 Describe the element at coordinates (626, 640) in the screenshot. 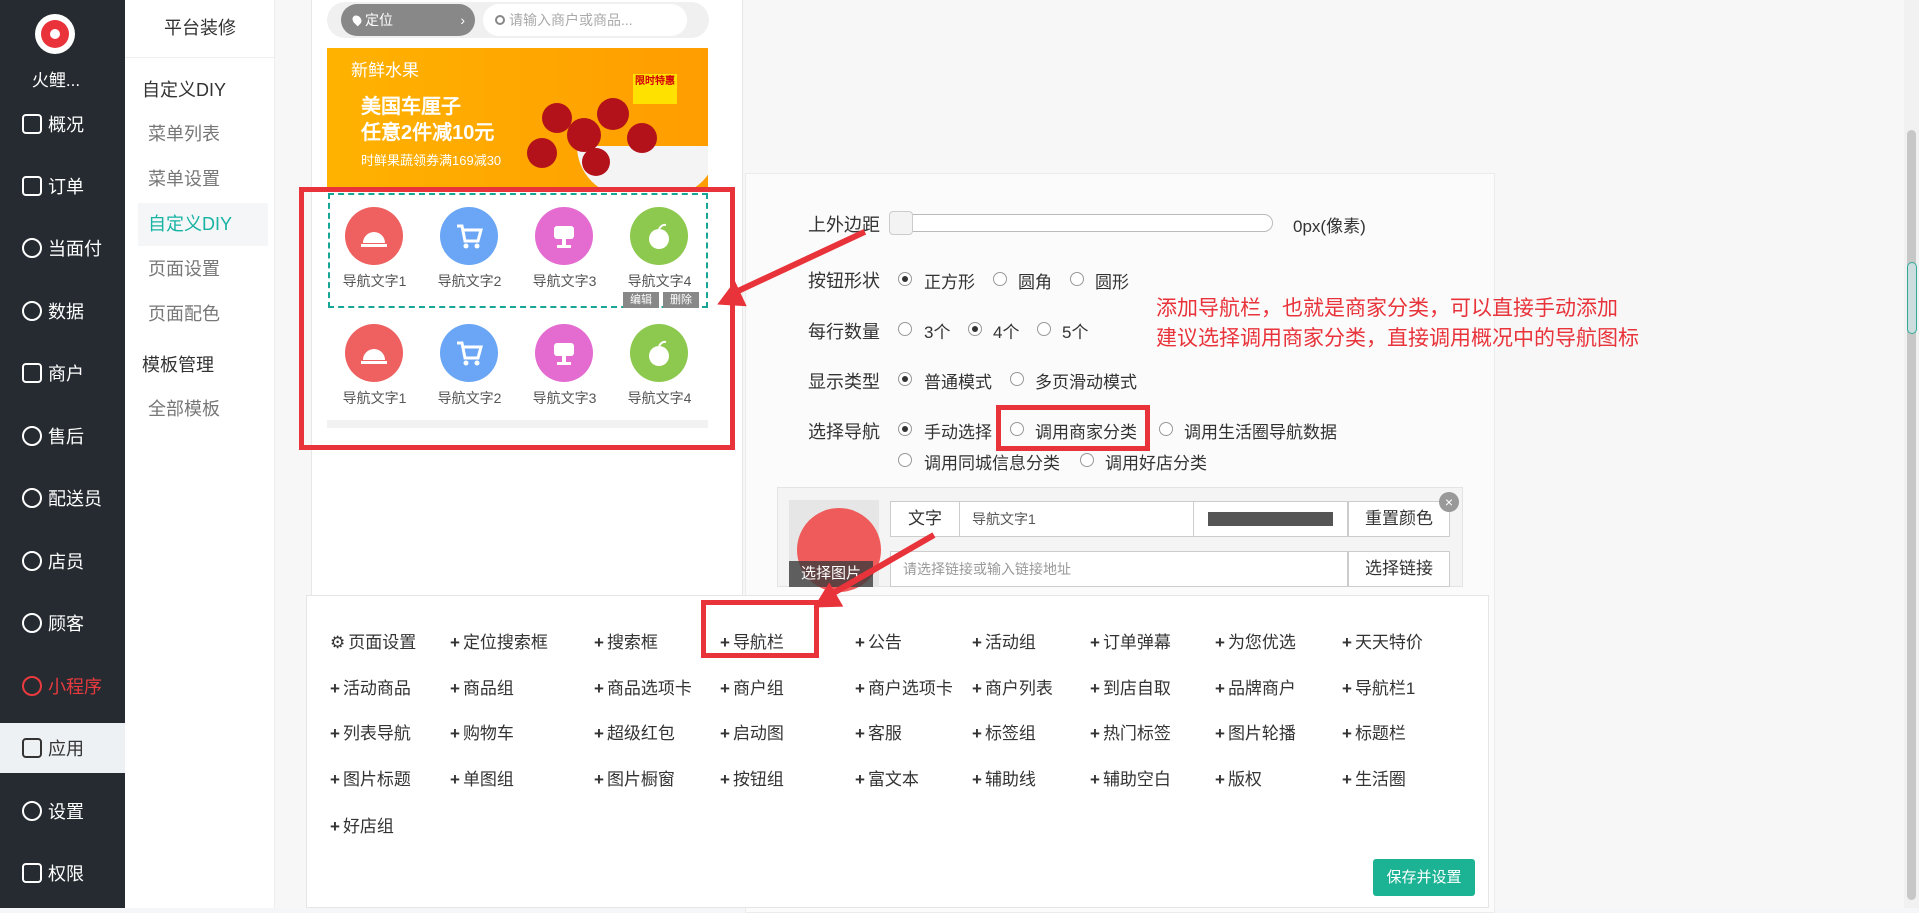

I see `component-button: + 搜索框` at that location.